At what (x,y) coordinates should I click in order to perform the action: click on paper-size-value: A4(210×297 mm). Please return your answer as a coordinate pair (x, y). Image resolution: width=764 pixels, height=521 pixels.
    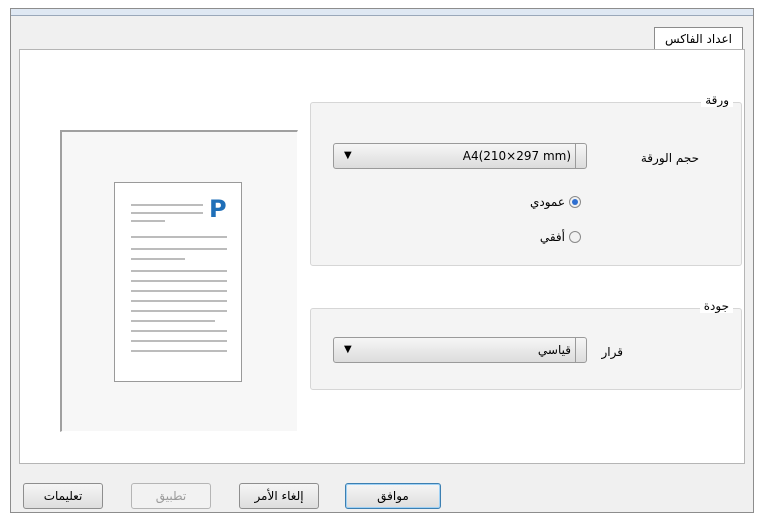
    Looking at the image, I should click on (519, 156).